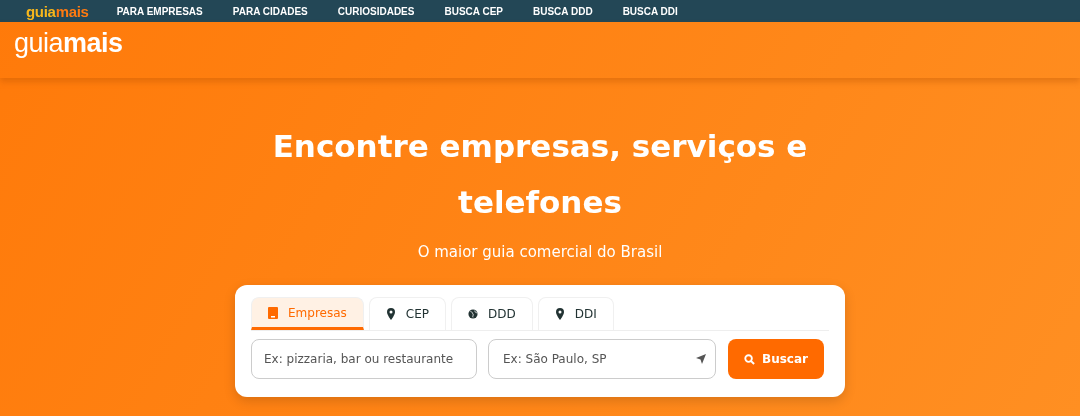 This screenshot has height=416, width=1080. What do you see at coordinates (492, 313) in the screenshot?
I see `search-tab: DDD` at bounding box center [492, 313].